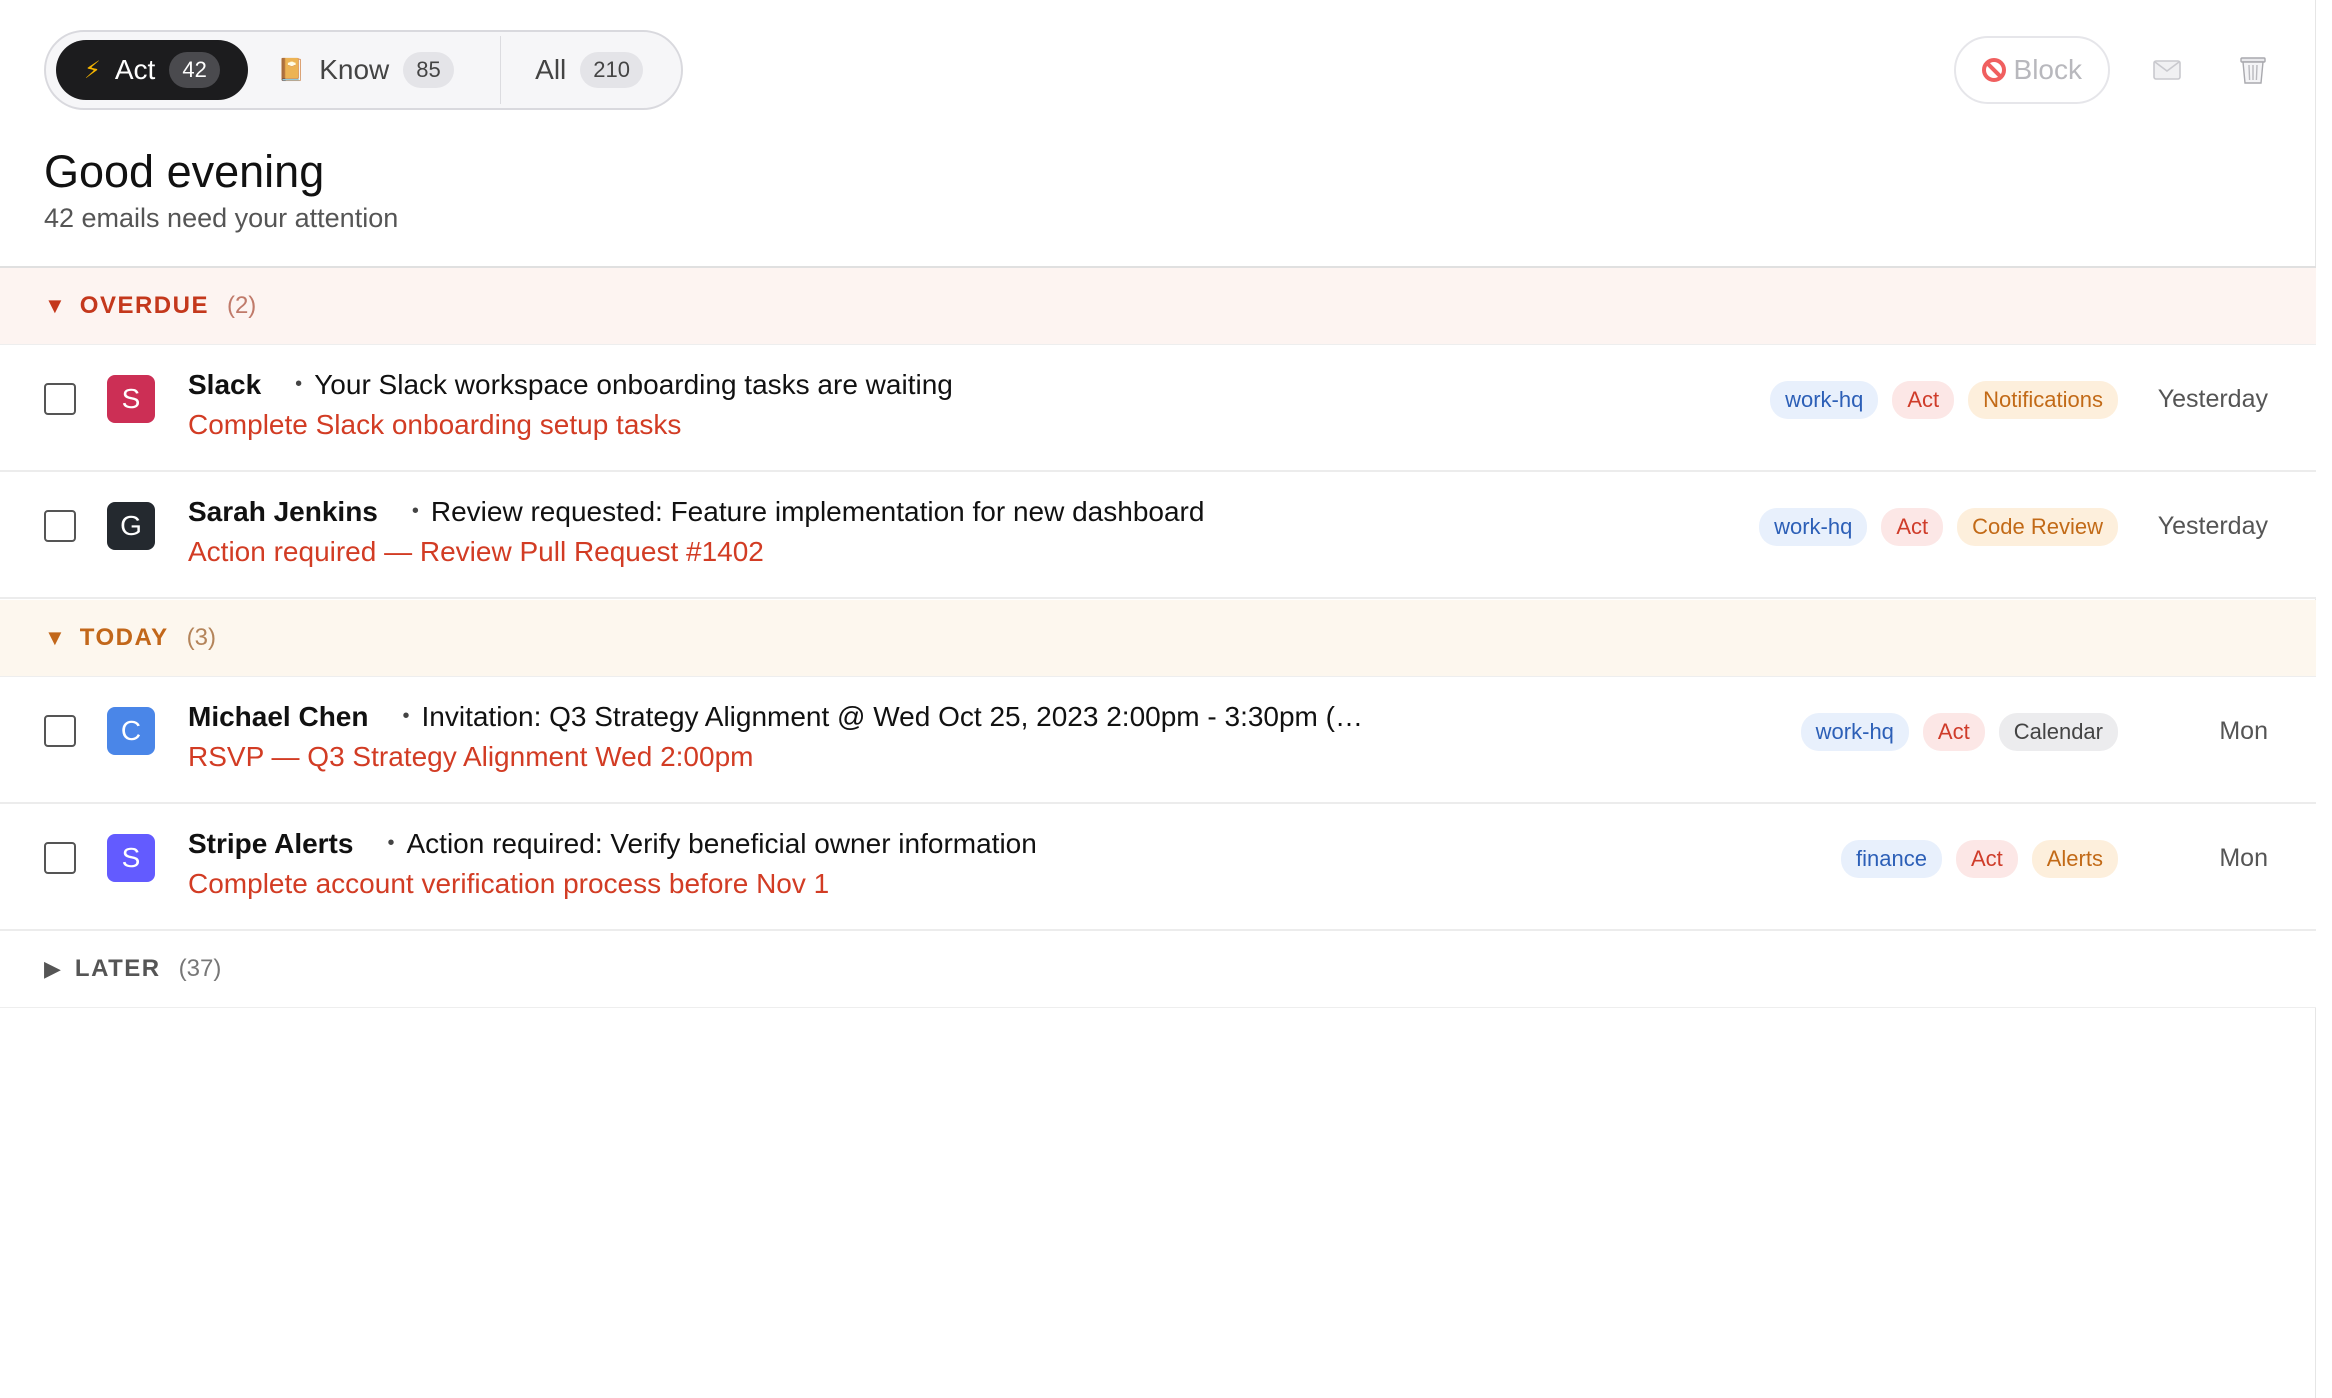 Image resolution: width=2332 pixels, height=1398 pixels. Describe the element at coordinates (131, 731) in the screenshot. I see `avatar: C` at that location.